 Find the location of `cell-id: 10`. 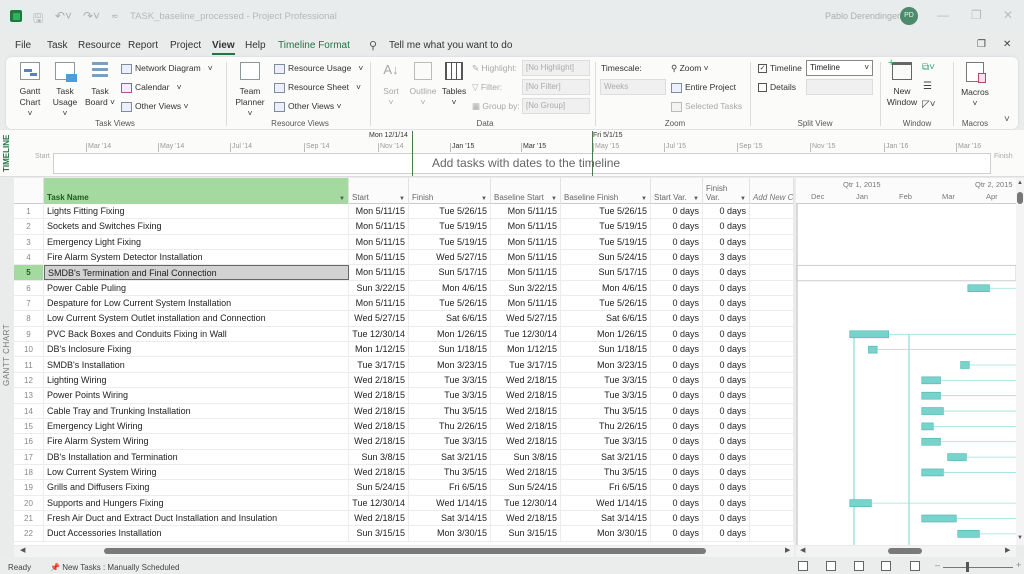

cell-id: 10 is located at coordinates (29, 349).